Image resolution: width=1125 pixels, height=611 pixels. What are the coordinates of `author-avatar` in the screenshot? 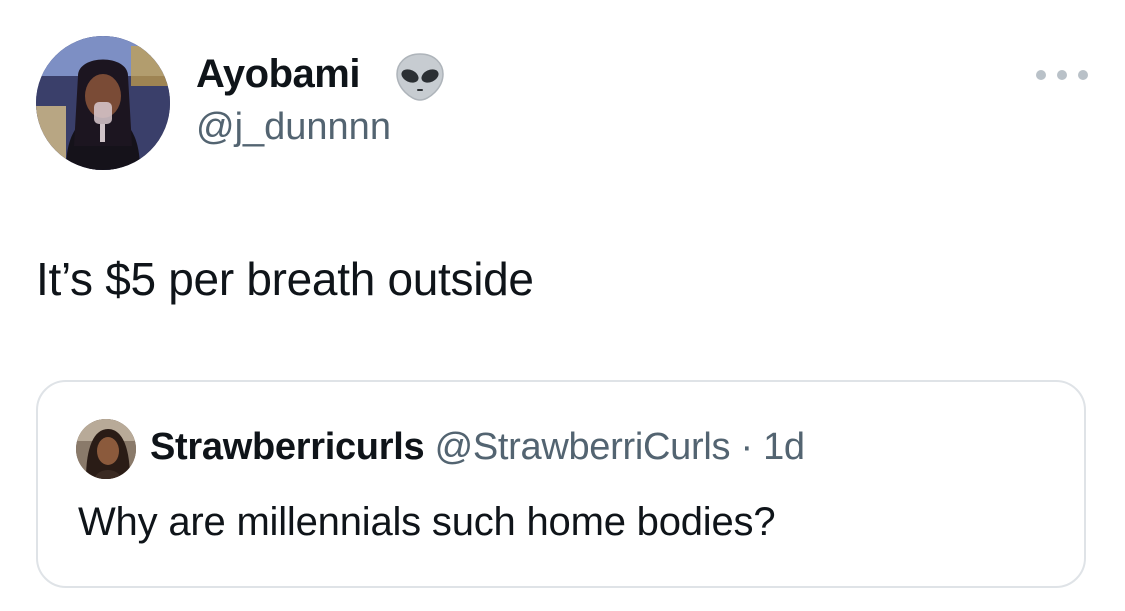 It's located at (103, 103).